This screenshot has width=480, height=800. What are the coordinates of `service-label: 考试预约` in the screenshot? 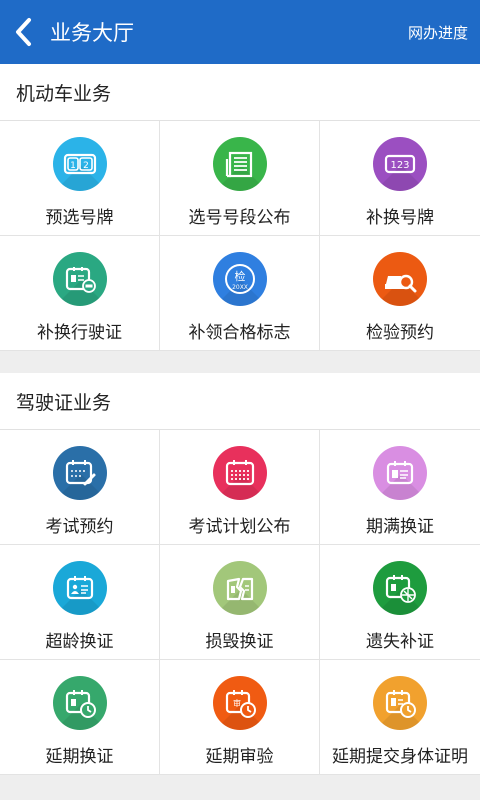 It's located at (79, 527).